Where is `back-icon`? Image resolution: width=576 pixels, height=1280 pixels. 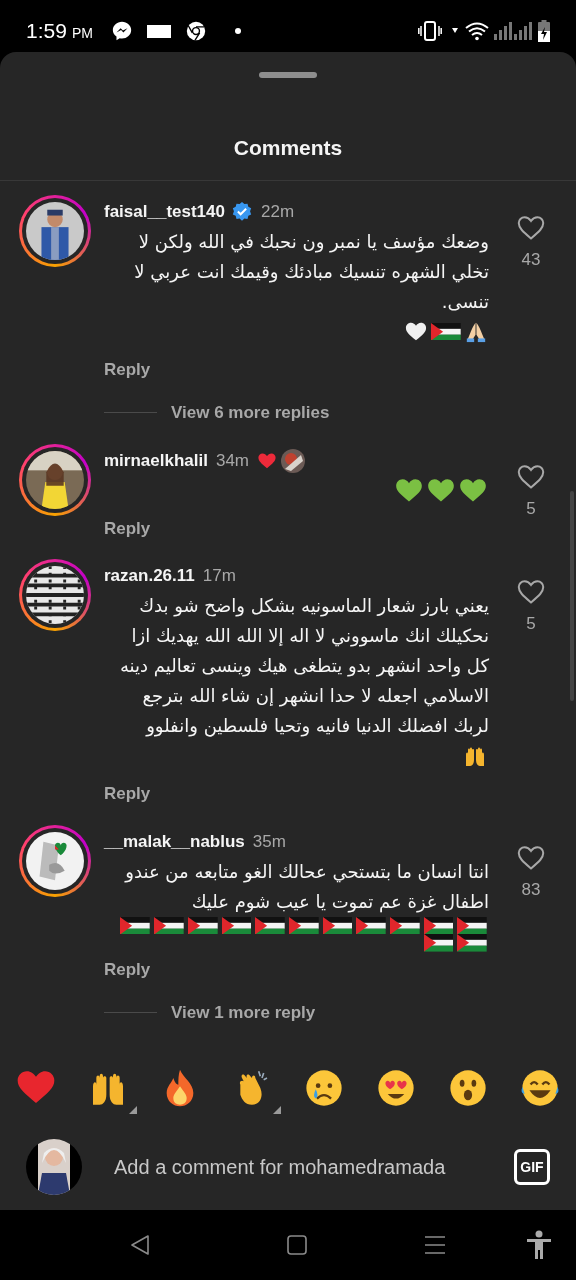
back-icon is located at coordinates (140, 1245).